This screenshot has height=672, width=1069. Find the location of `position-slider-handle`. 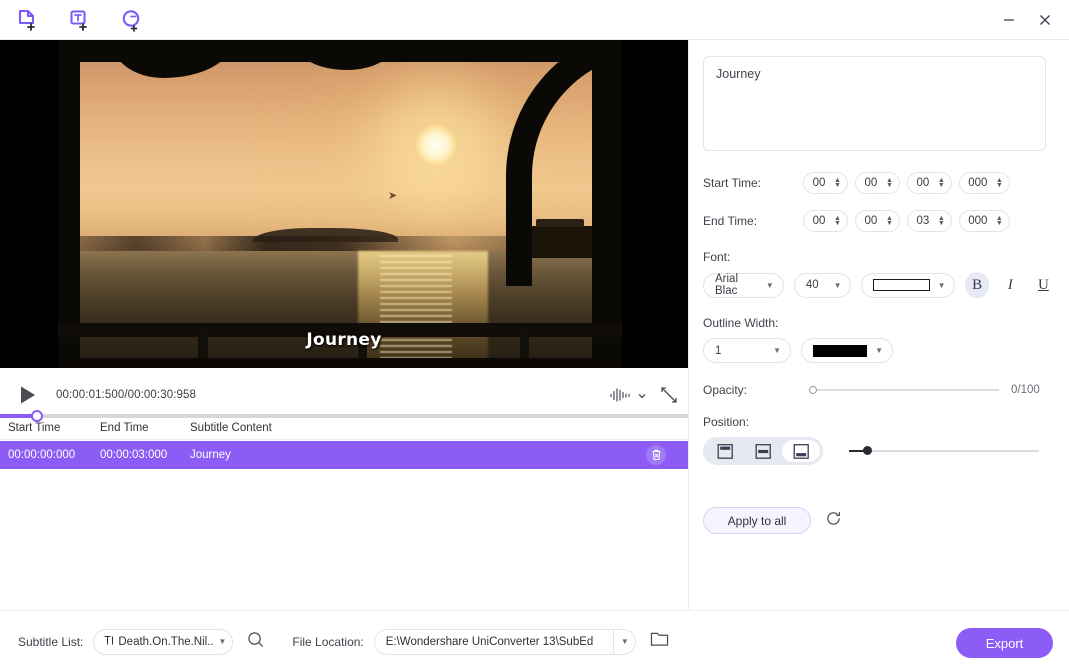

position-slider-handle is located at coordinates (867, 450).